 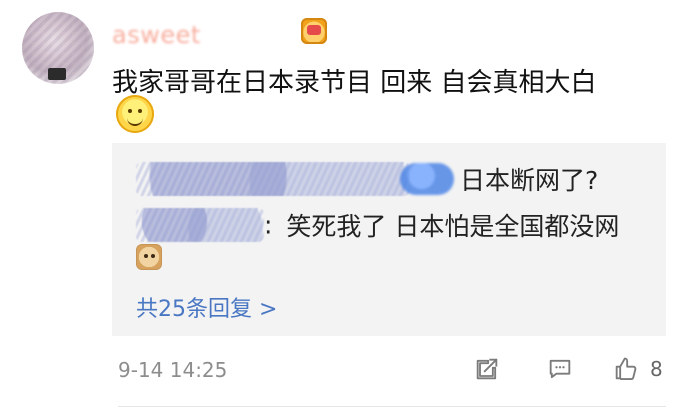 What do you see at coordinates (449, 226) in the screenshot?
I see `reply-2-text: 笑死我了 日本怕是全国都没网` at bounding box center [449, 226].